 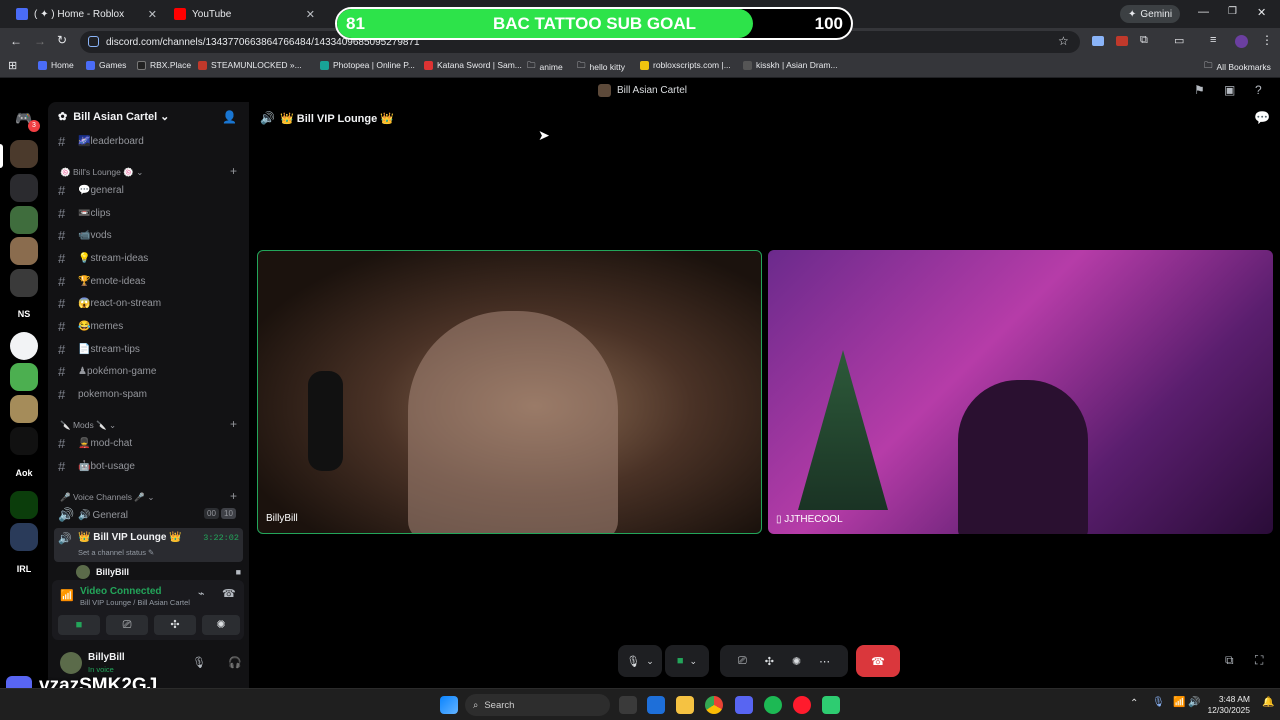 I want to click on server-kick, so click(x=24, y=505).